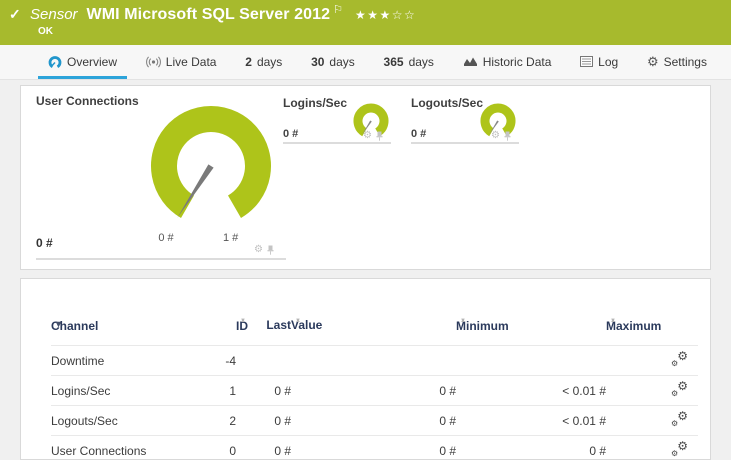 This screenshot has height=460, width=731. What do you see at coordinates (45, 31) in the screenshot?
I see `status-badge: OK` at bounding box center [45, 31].